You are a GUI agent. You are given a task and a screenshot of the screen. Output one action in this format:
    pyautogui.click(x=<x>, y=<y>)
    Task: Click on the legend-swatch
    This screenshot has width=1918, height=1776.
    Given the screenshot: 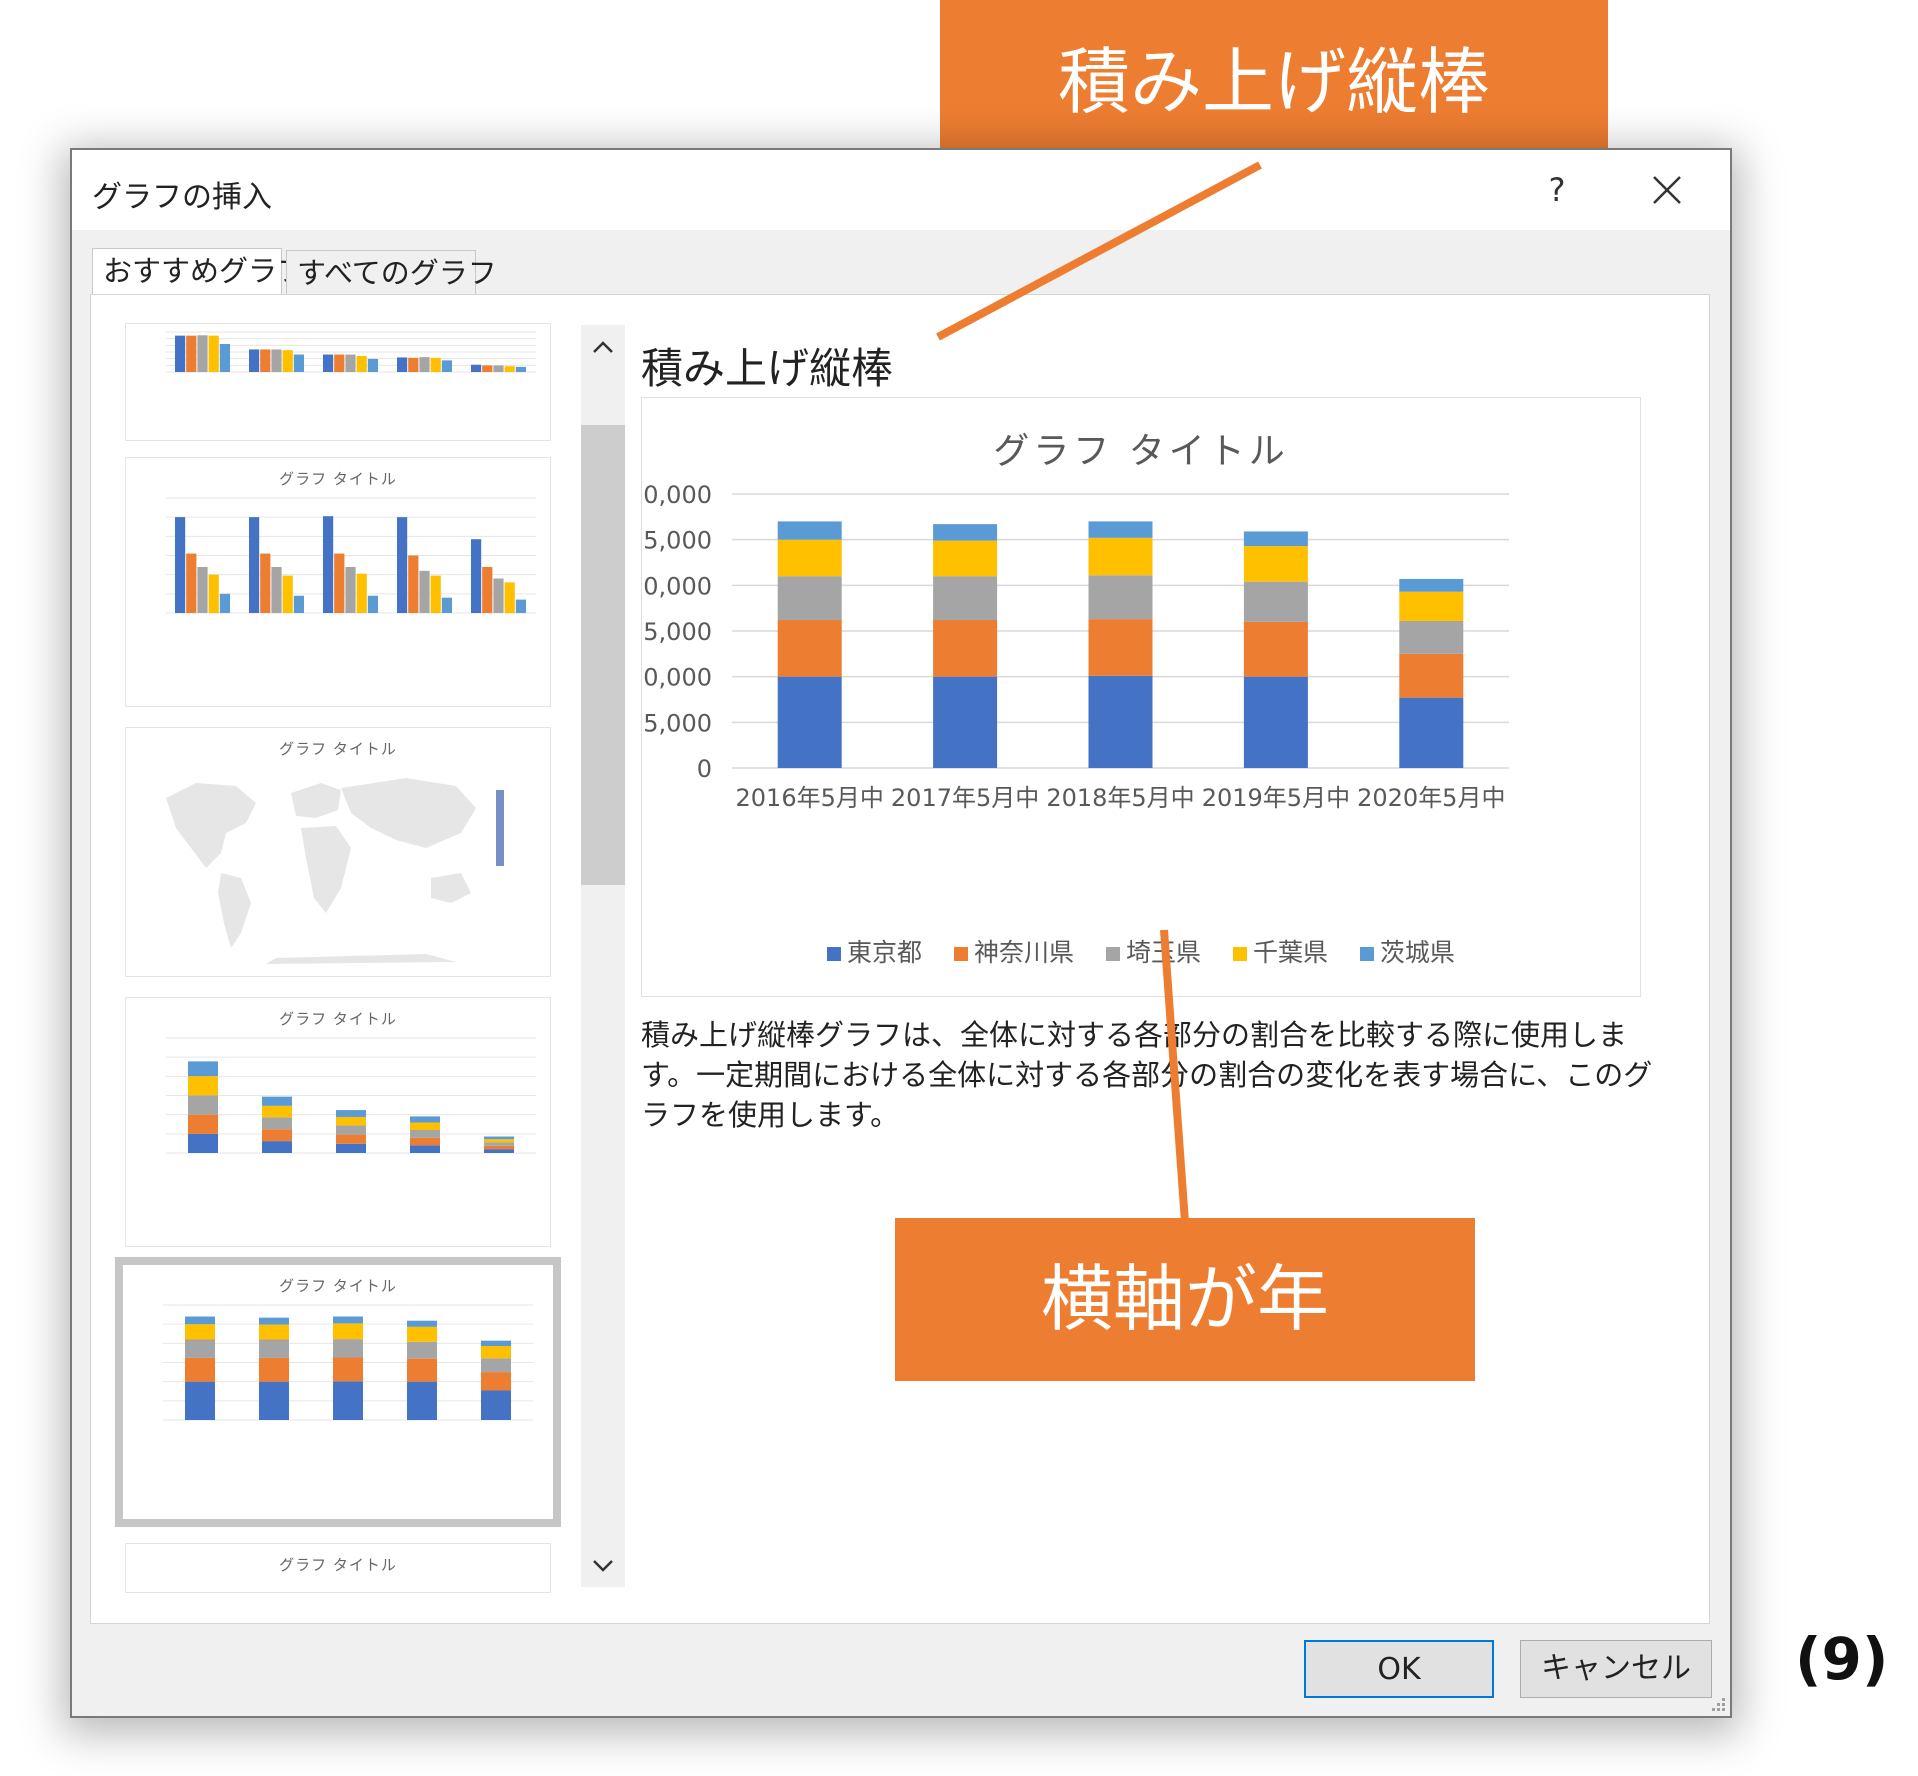 What is the action you would take?
    pyautogui.click(x=1112, y=954)
    